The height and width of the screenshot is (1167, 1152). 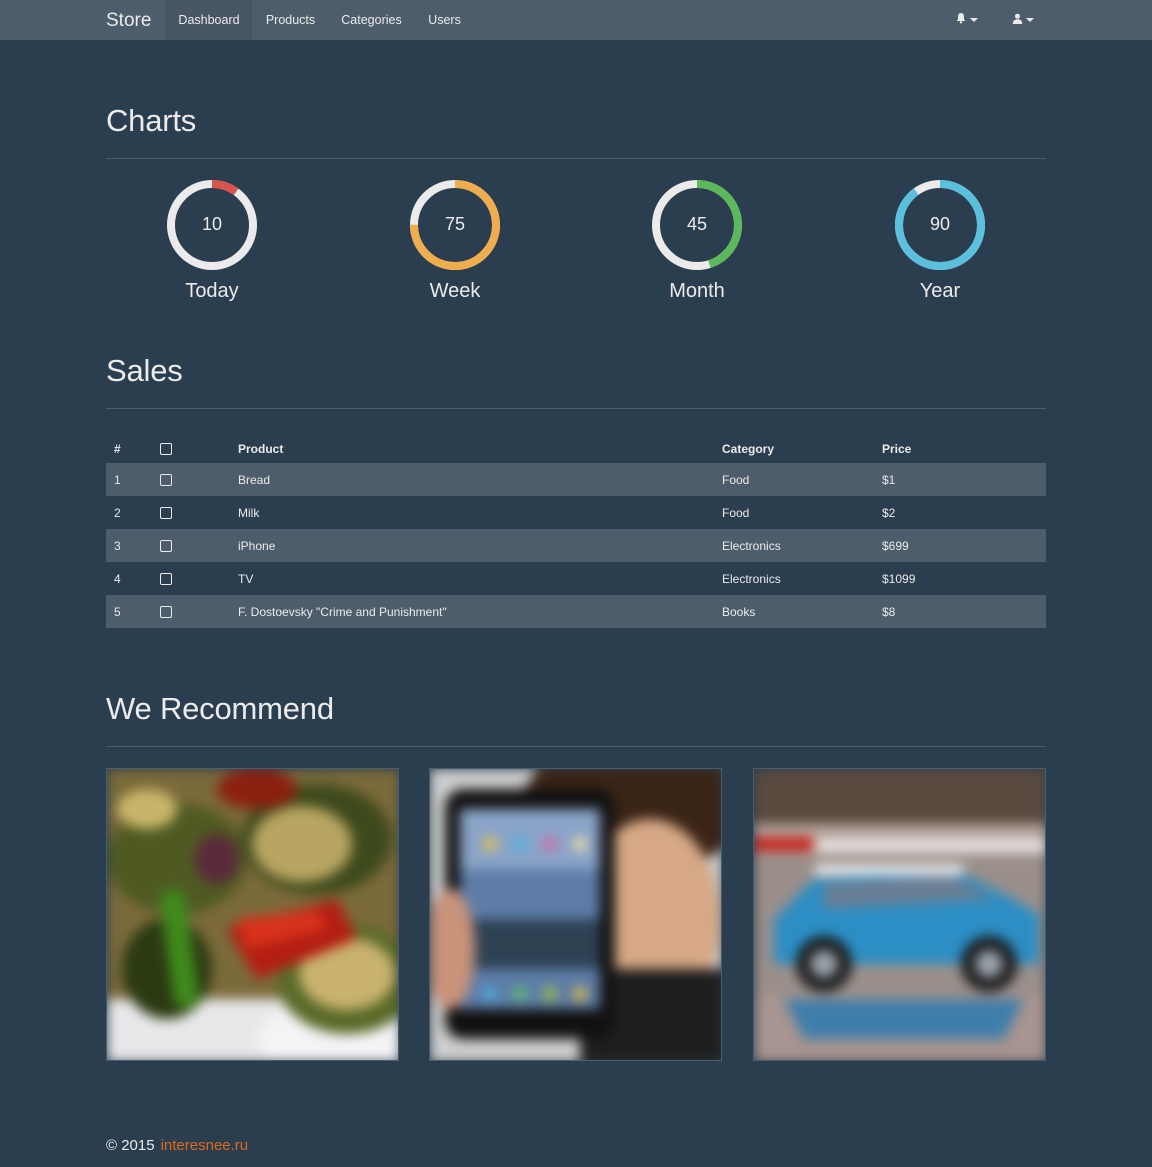 What do you see at coordinates (151, 120) in the screenshot?
I see `charts-heading: Charts` at bounding box center [151, 120].